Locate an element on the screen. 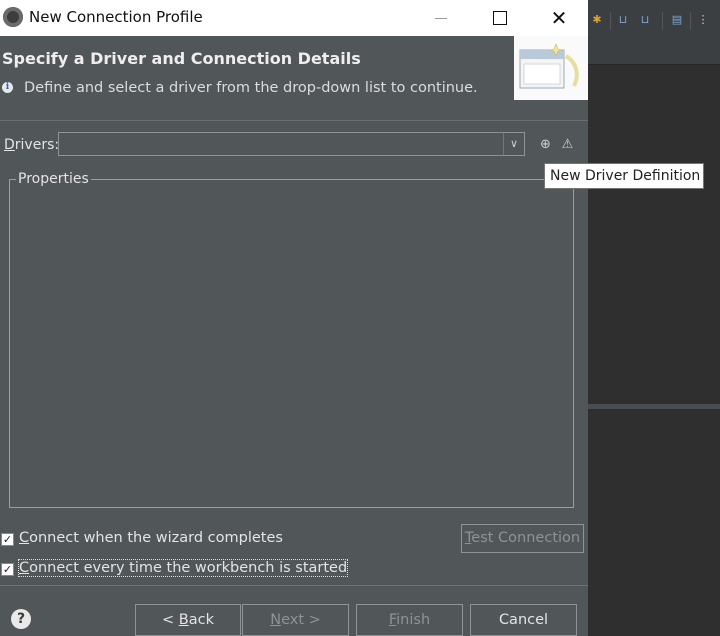 The height and width of the screenshot is (636, 720). label-text: onnect when the wizard completes is located at coordinates (156, 538).